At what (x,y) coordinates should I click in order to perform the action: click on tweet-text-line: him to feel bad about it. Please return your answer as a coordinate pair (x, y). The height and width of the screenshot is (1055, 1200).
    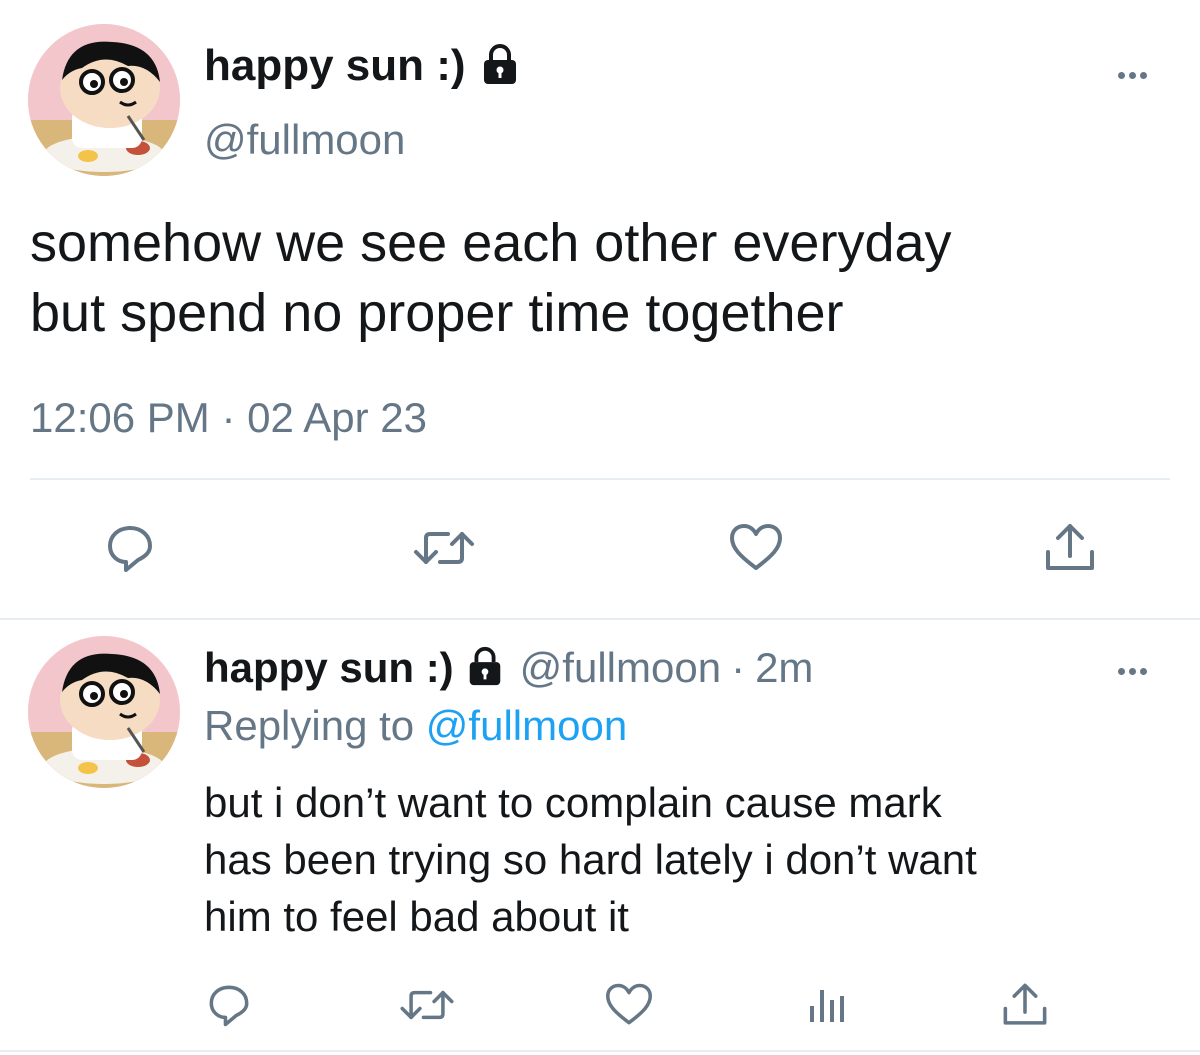
    Looking at the image, I should click on (416, 916).